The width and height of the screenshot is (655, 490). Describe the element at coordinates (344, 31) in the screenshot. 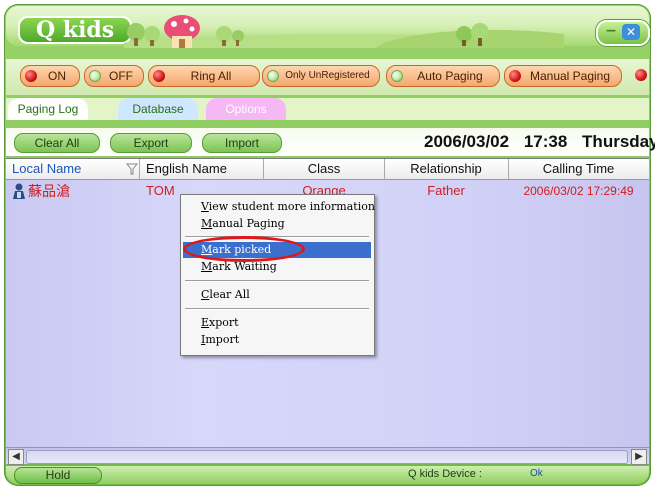

I see `title-scene-illustration` at that location.